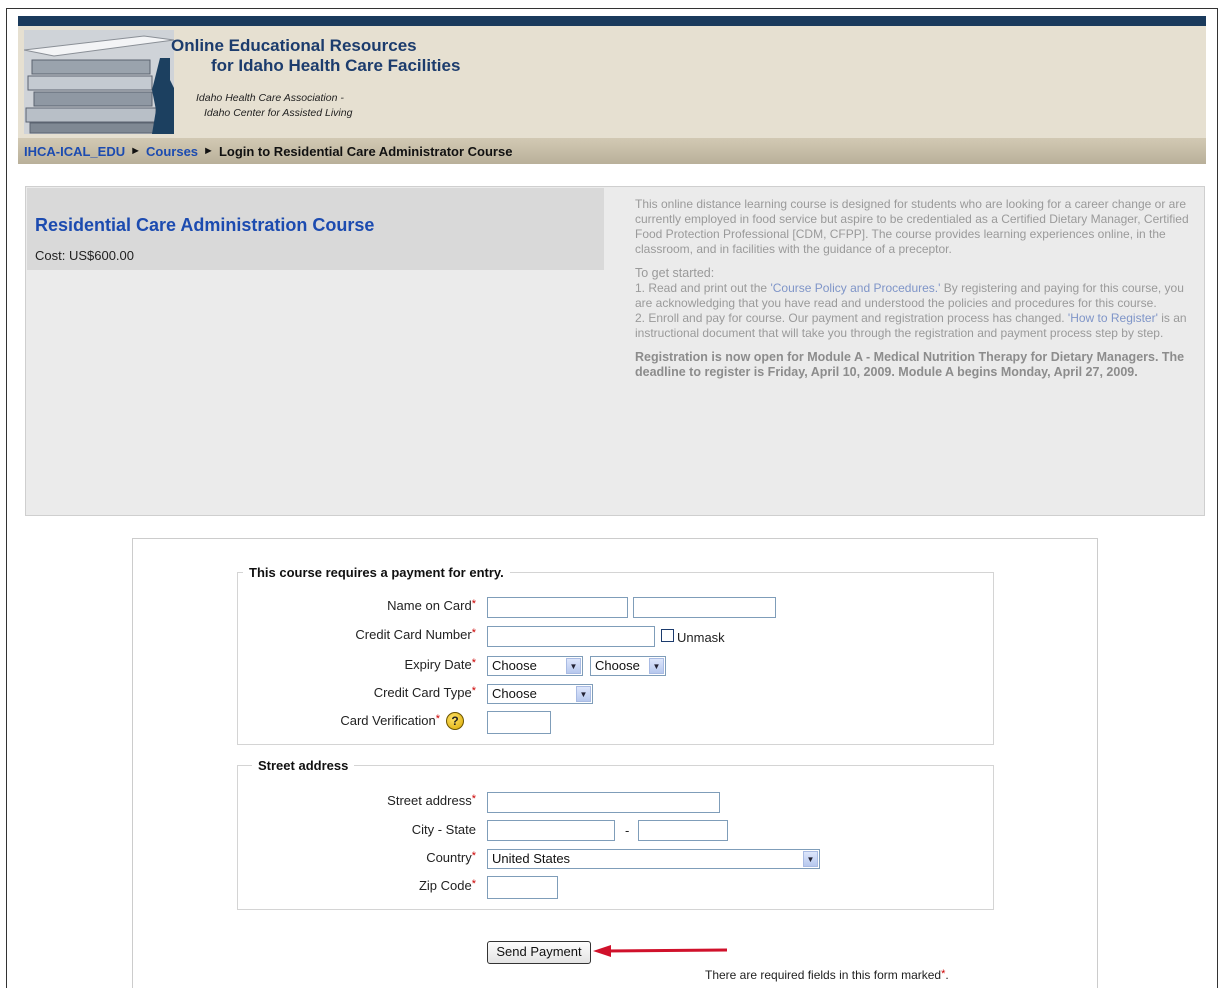 This screenshot has width=1222, height=988. I want to click on city-input, so click(551, 830).